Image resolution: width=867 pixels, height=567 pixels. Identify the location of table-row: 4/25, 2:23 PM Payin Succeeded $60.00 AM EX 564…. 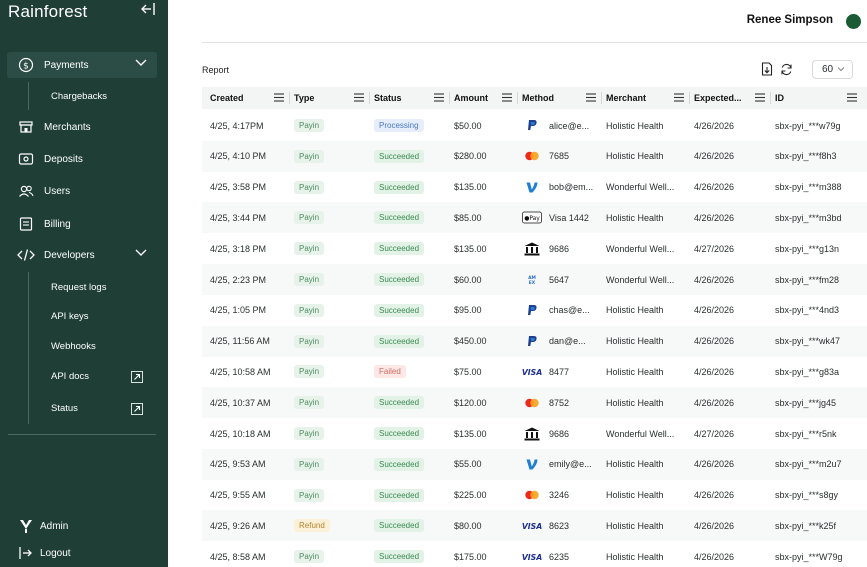
(534, 279).